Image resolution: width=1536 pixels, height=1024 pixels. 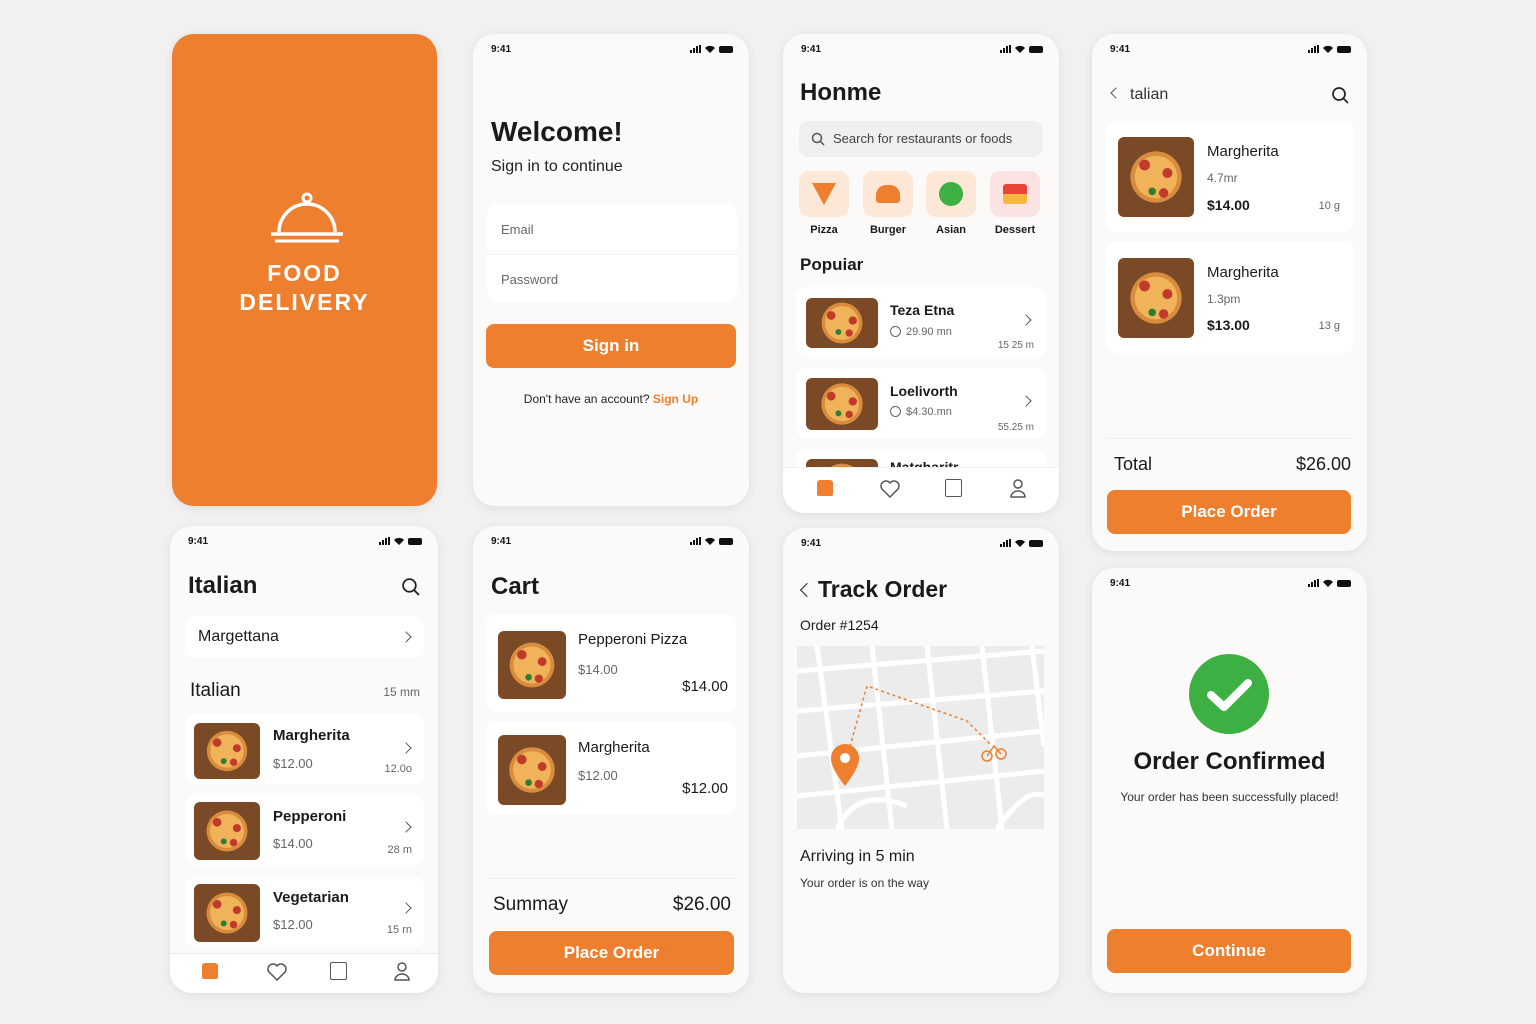 What do you see at coordinates (701, 904) in the screenshot?
I see `summary-value: $26.00` at bounding box center [701, 904].